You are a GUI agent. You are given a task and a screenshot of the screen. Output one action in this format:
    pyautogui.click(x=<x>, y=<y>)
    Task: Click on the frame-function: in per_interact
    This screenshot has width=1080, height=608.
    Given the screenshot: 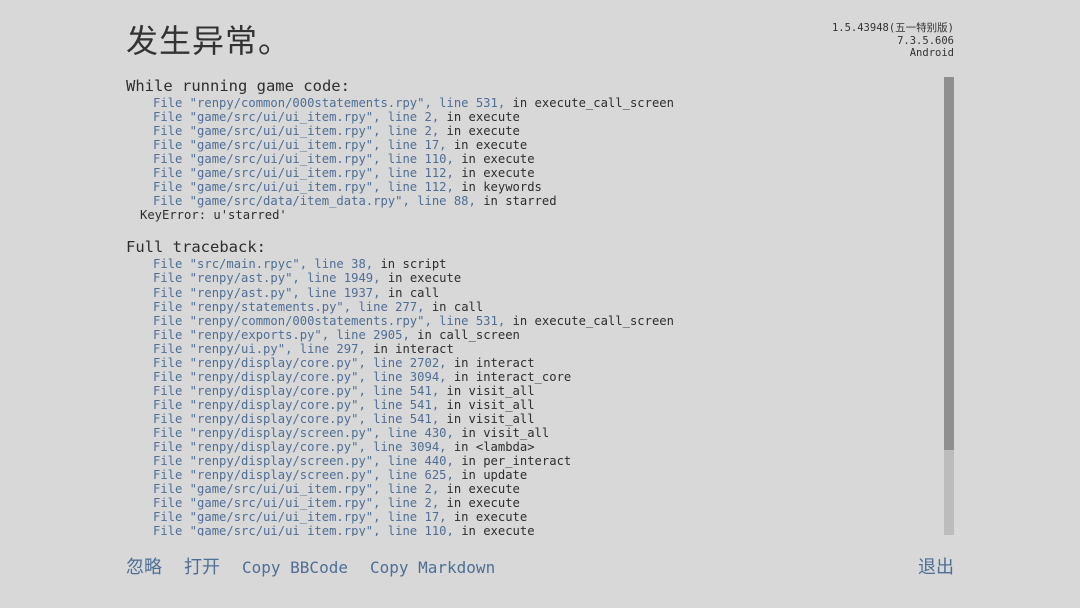 What is the action you would take?
    pyautogui.click(x=516, y=461)
    